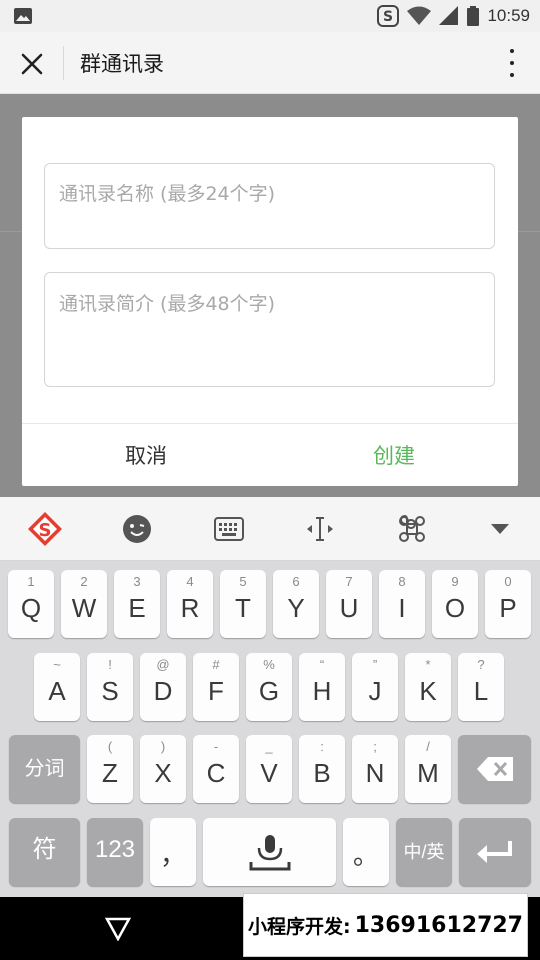  I want to click on key-q: 1Q, so click(31, 604).